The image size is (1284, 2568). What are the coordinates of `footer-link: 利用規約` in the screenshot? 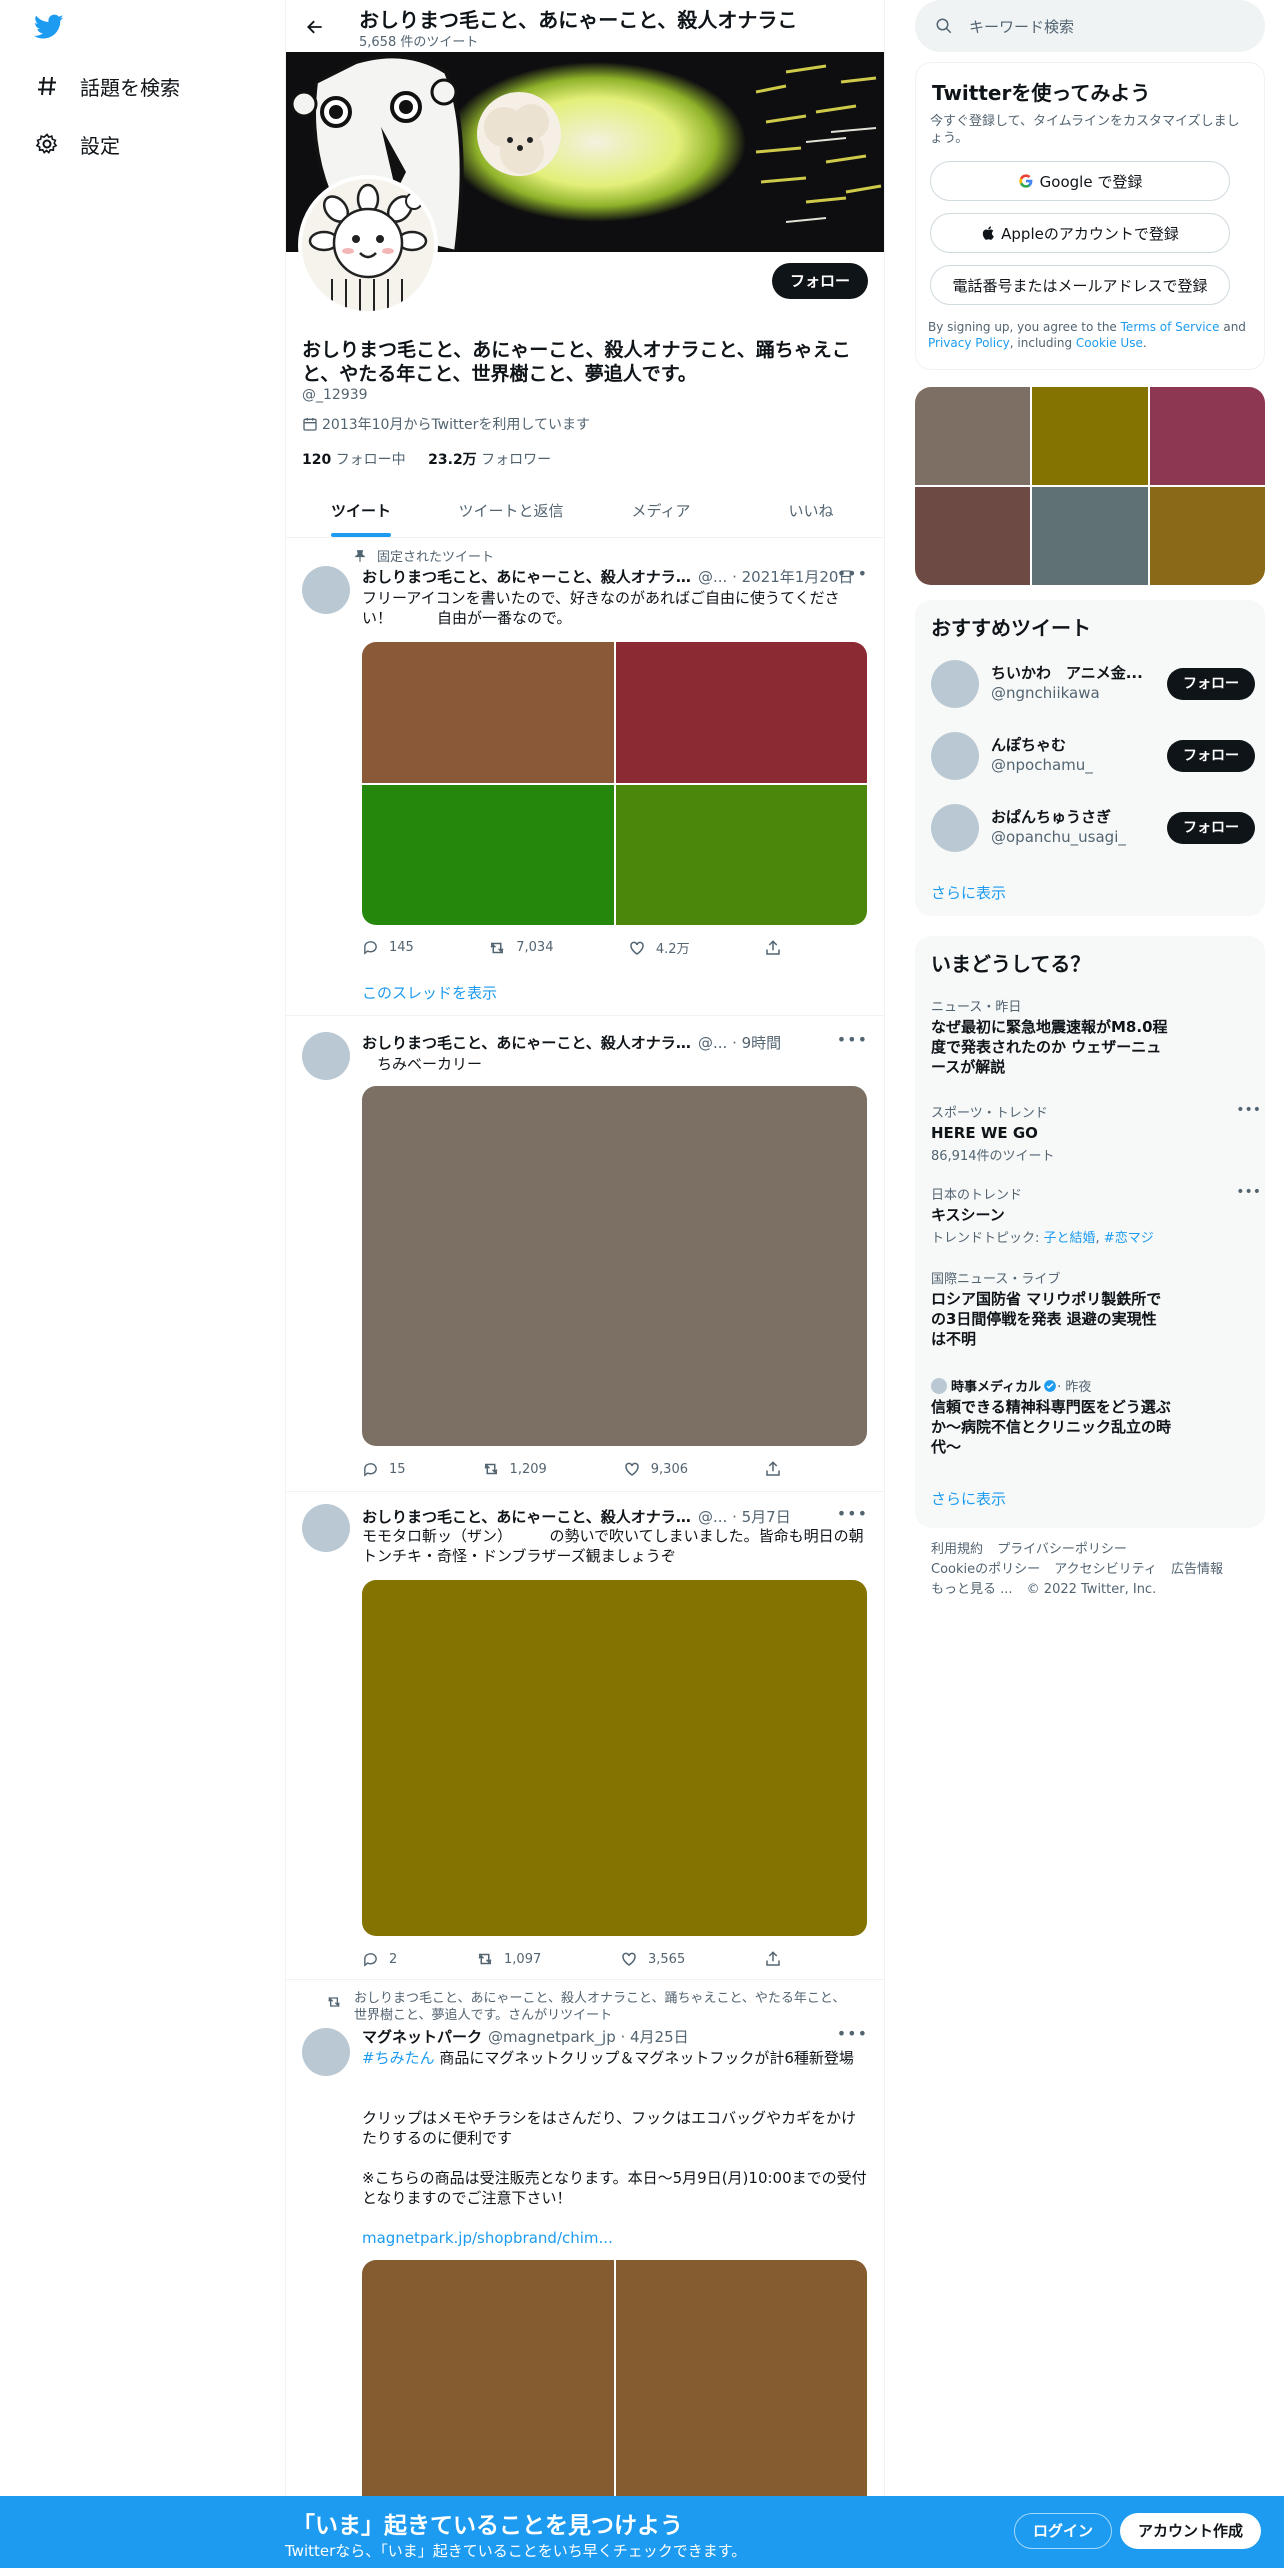 It's located at (957, 1549).